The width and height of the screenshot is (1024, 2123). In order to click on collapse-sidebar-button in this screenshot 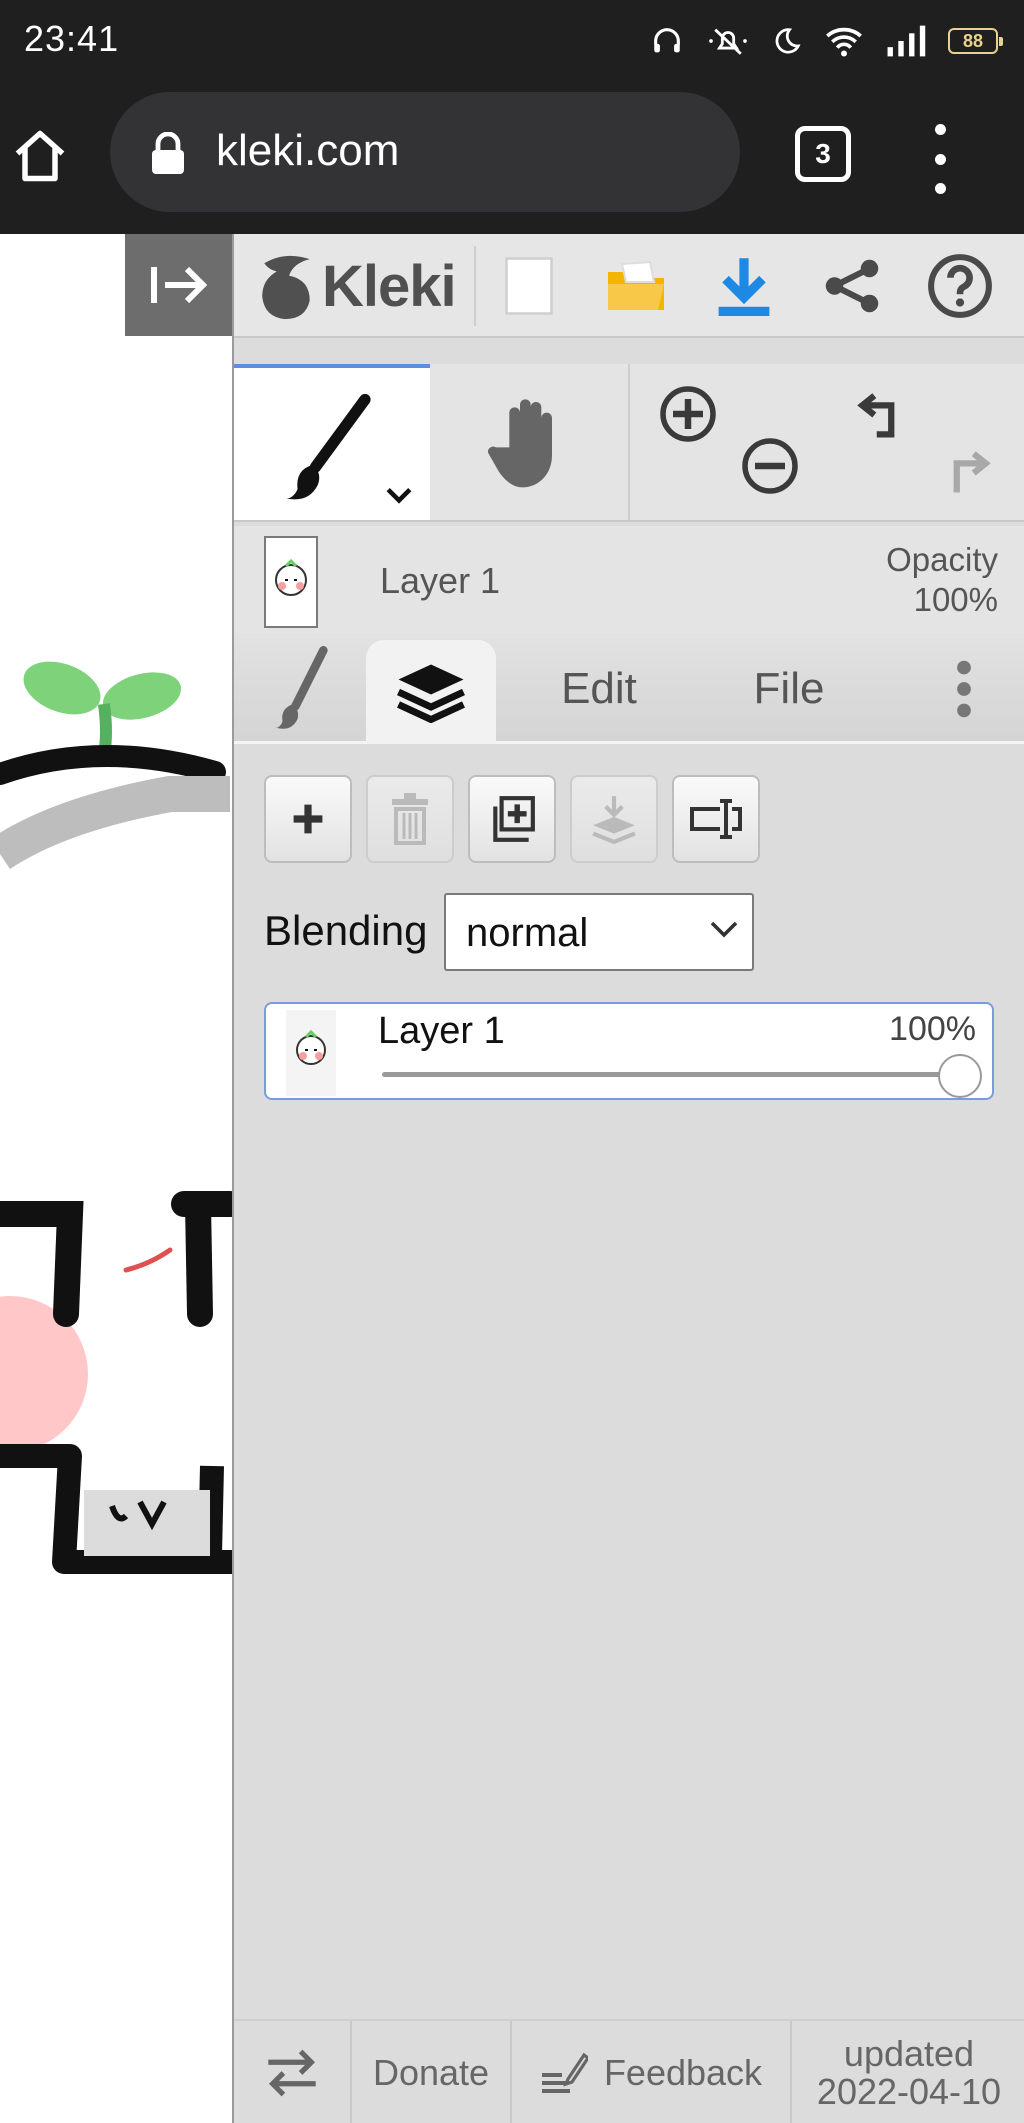, I will do `click(178, 285)`.